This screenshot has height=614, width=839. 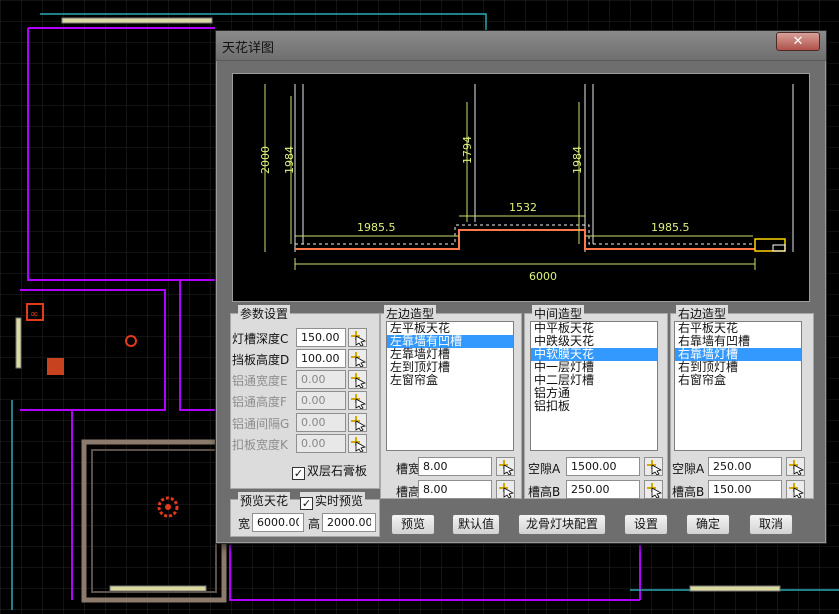 I want to click on dim-right-width: 1985.5, so click(x=670, y=227).